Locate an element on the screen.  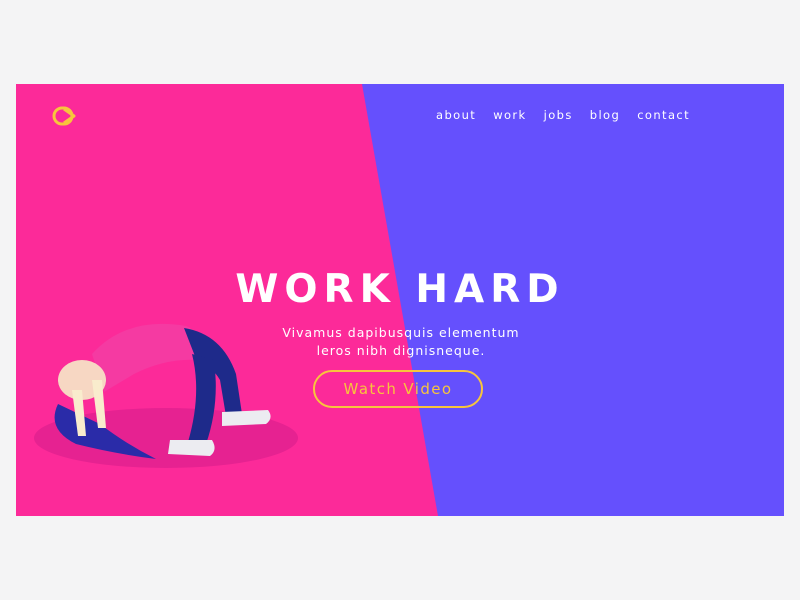
brand-logo-icon is located at coordinates (67, 116).